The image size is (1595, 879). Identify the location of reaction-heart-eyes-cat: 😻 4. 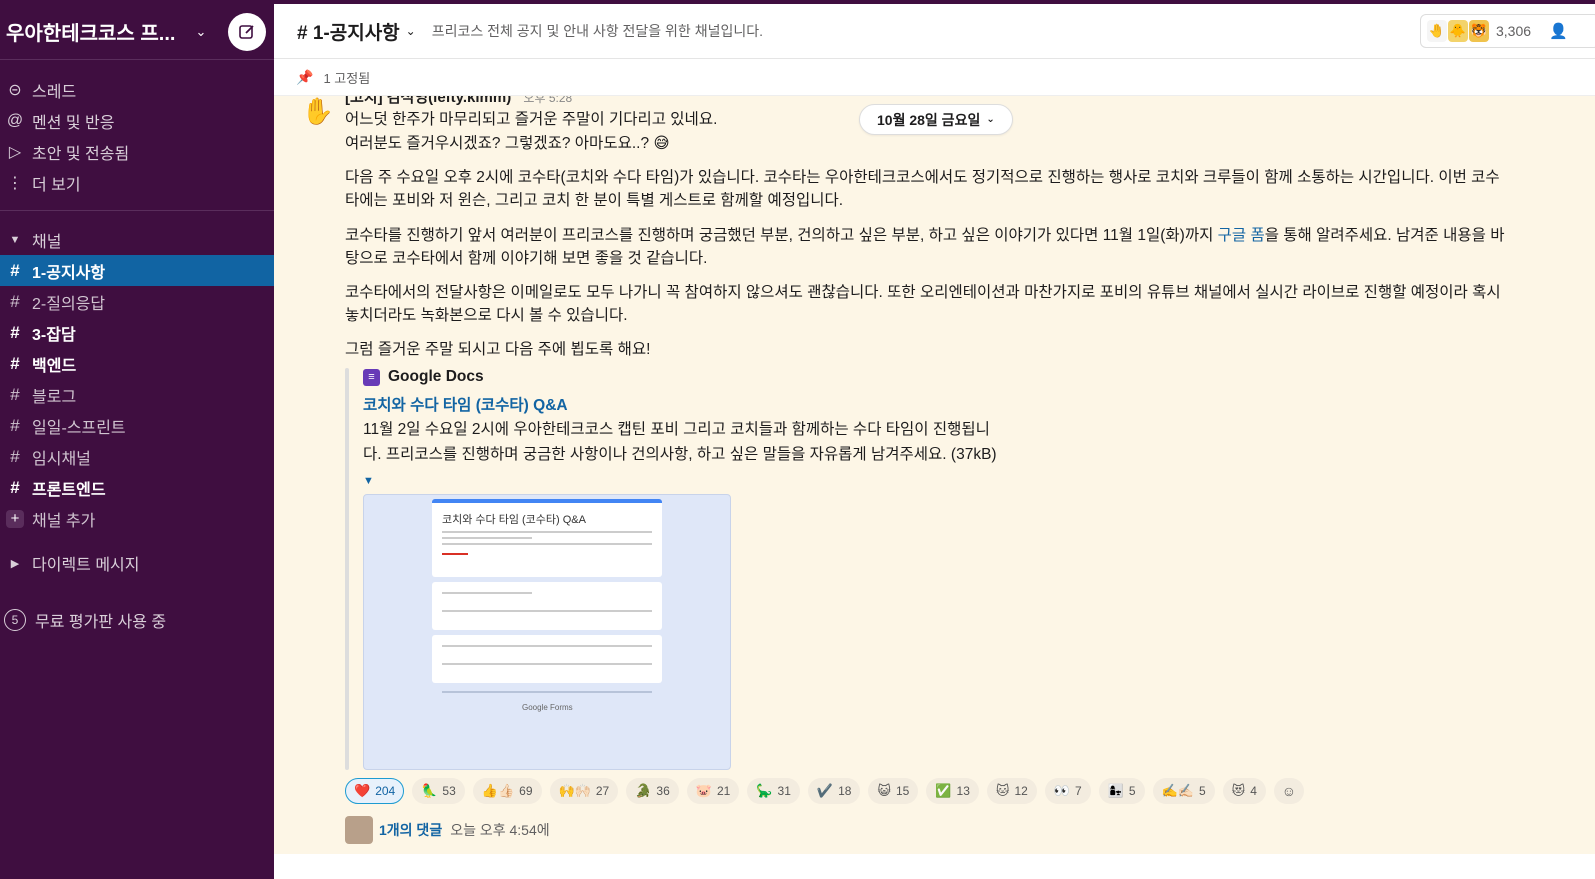
(1244, 791).